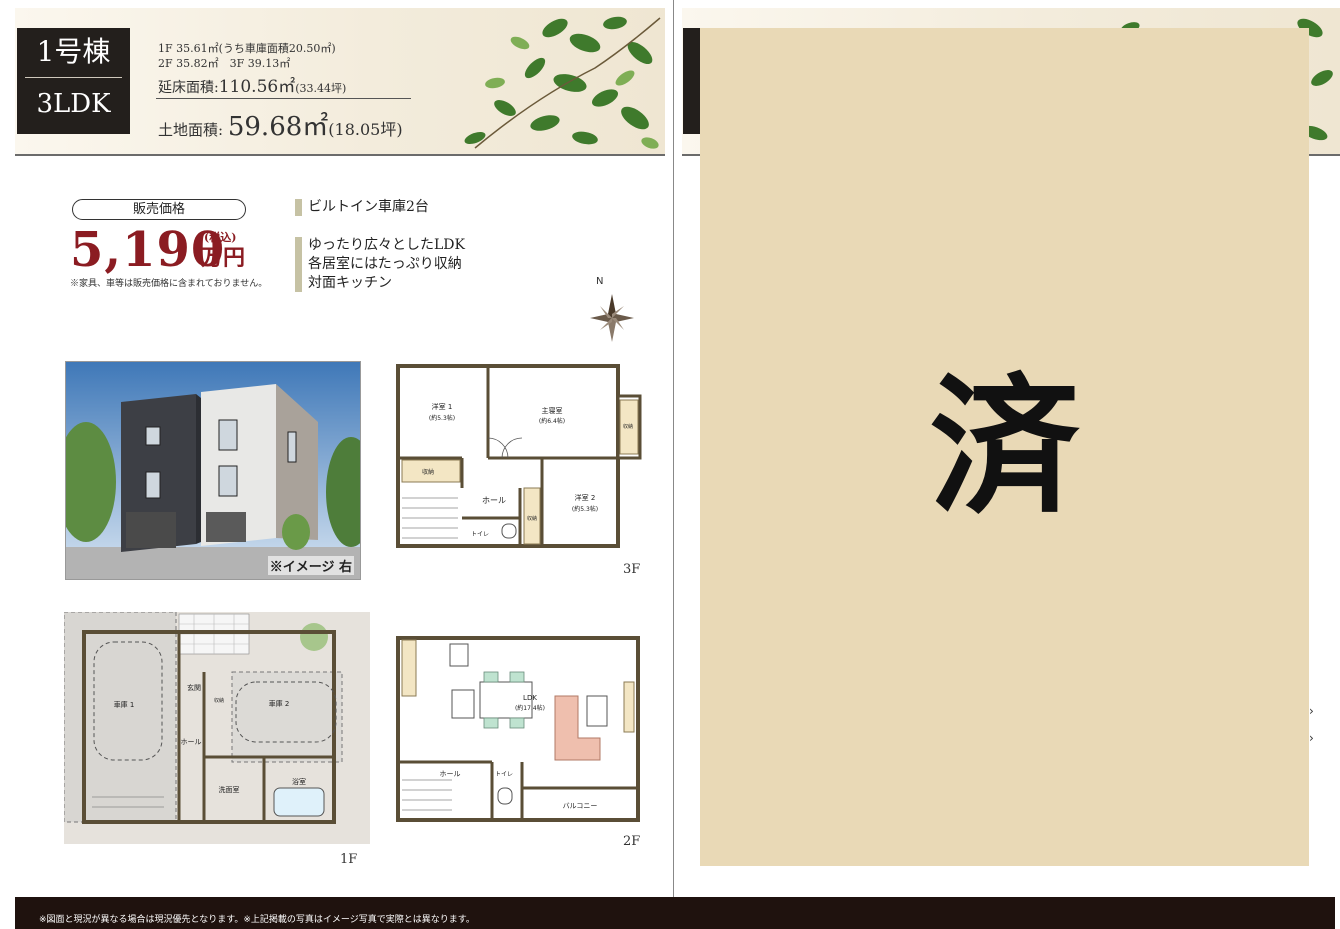  What do you see at coordinates (349, 859) in the screenshot?
I see `floor-label-1f: 1F` at bounding box center [349, 859].